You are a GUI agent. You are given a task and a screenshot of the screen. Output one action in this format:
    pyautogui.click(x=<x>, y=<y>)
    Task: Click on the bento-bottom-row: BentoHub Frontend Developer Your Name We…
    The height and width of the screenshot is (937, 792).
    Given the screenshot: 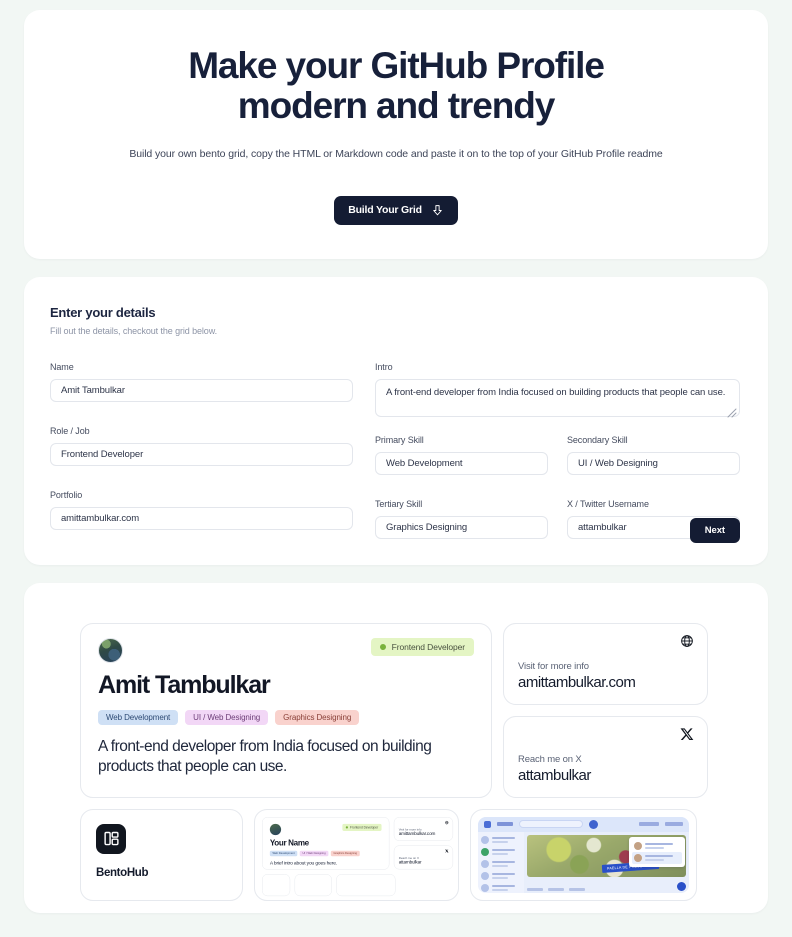 What is the action you would take?
    pyautogui.click(x=396, y=854)
    